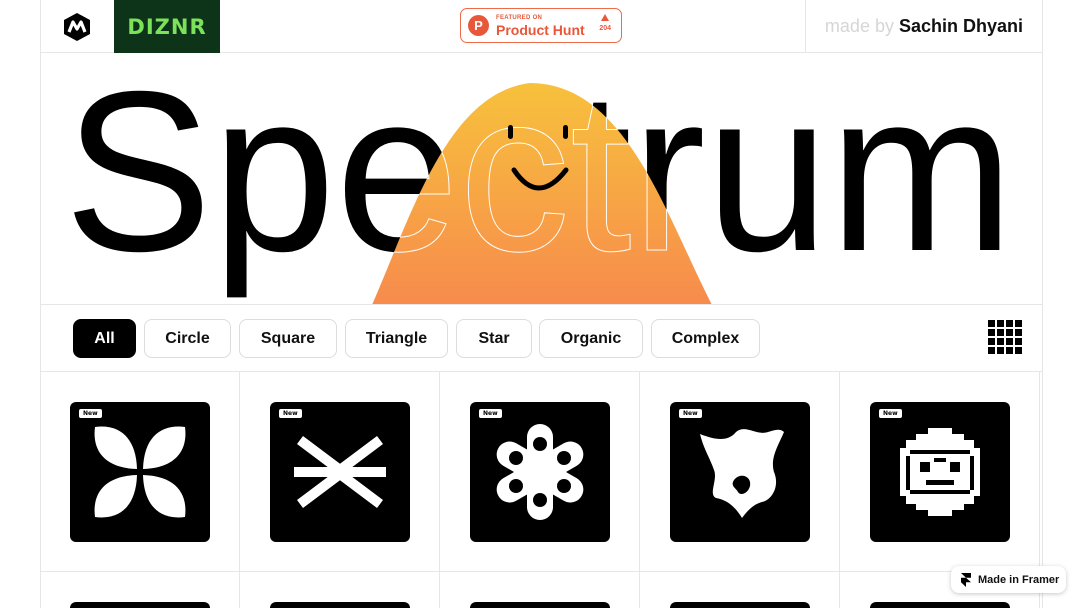 This screenshot has width=1080, height=608. I want to click on mascot-right-eye, so click(565, 132).